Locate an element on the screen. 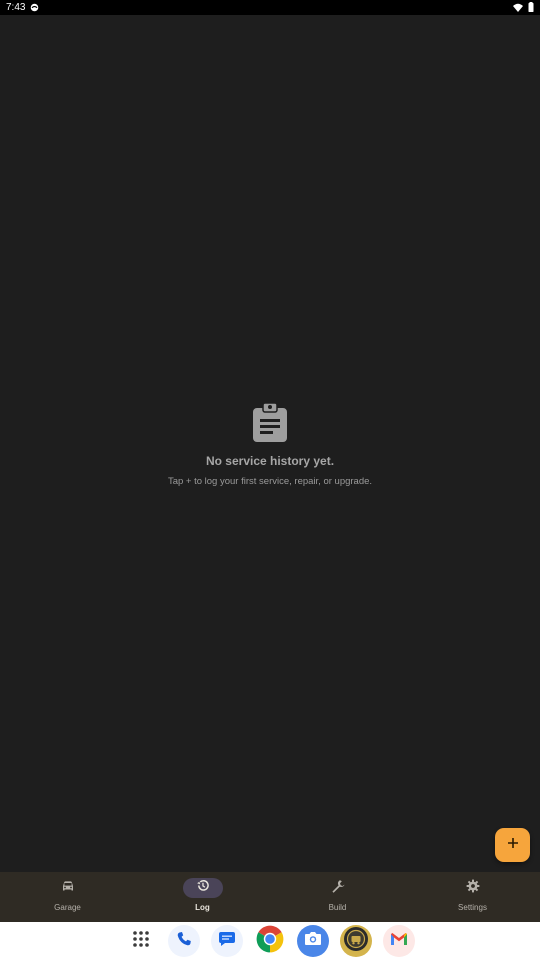 The image size is (540, 960). chrome-icon is located at coordinates (270, 941).